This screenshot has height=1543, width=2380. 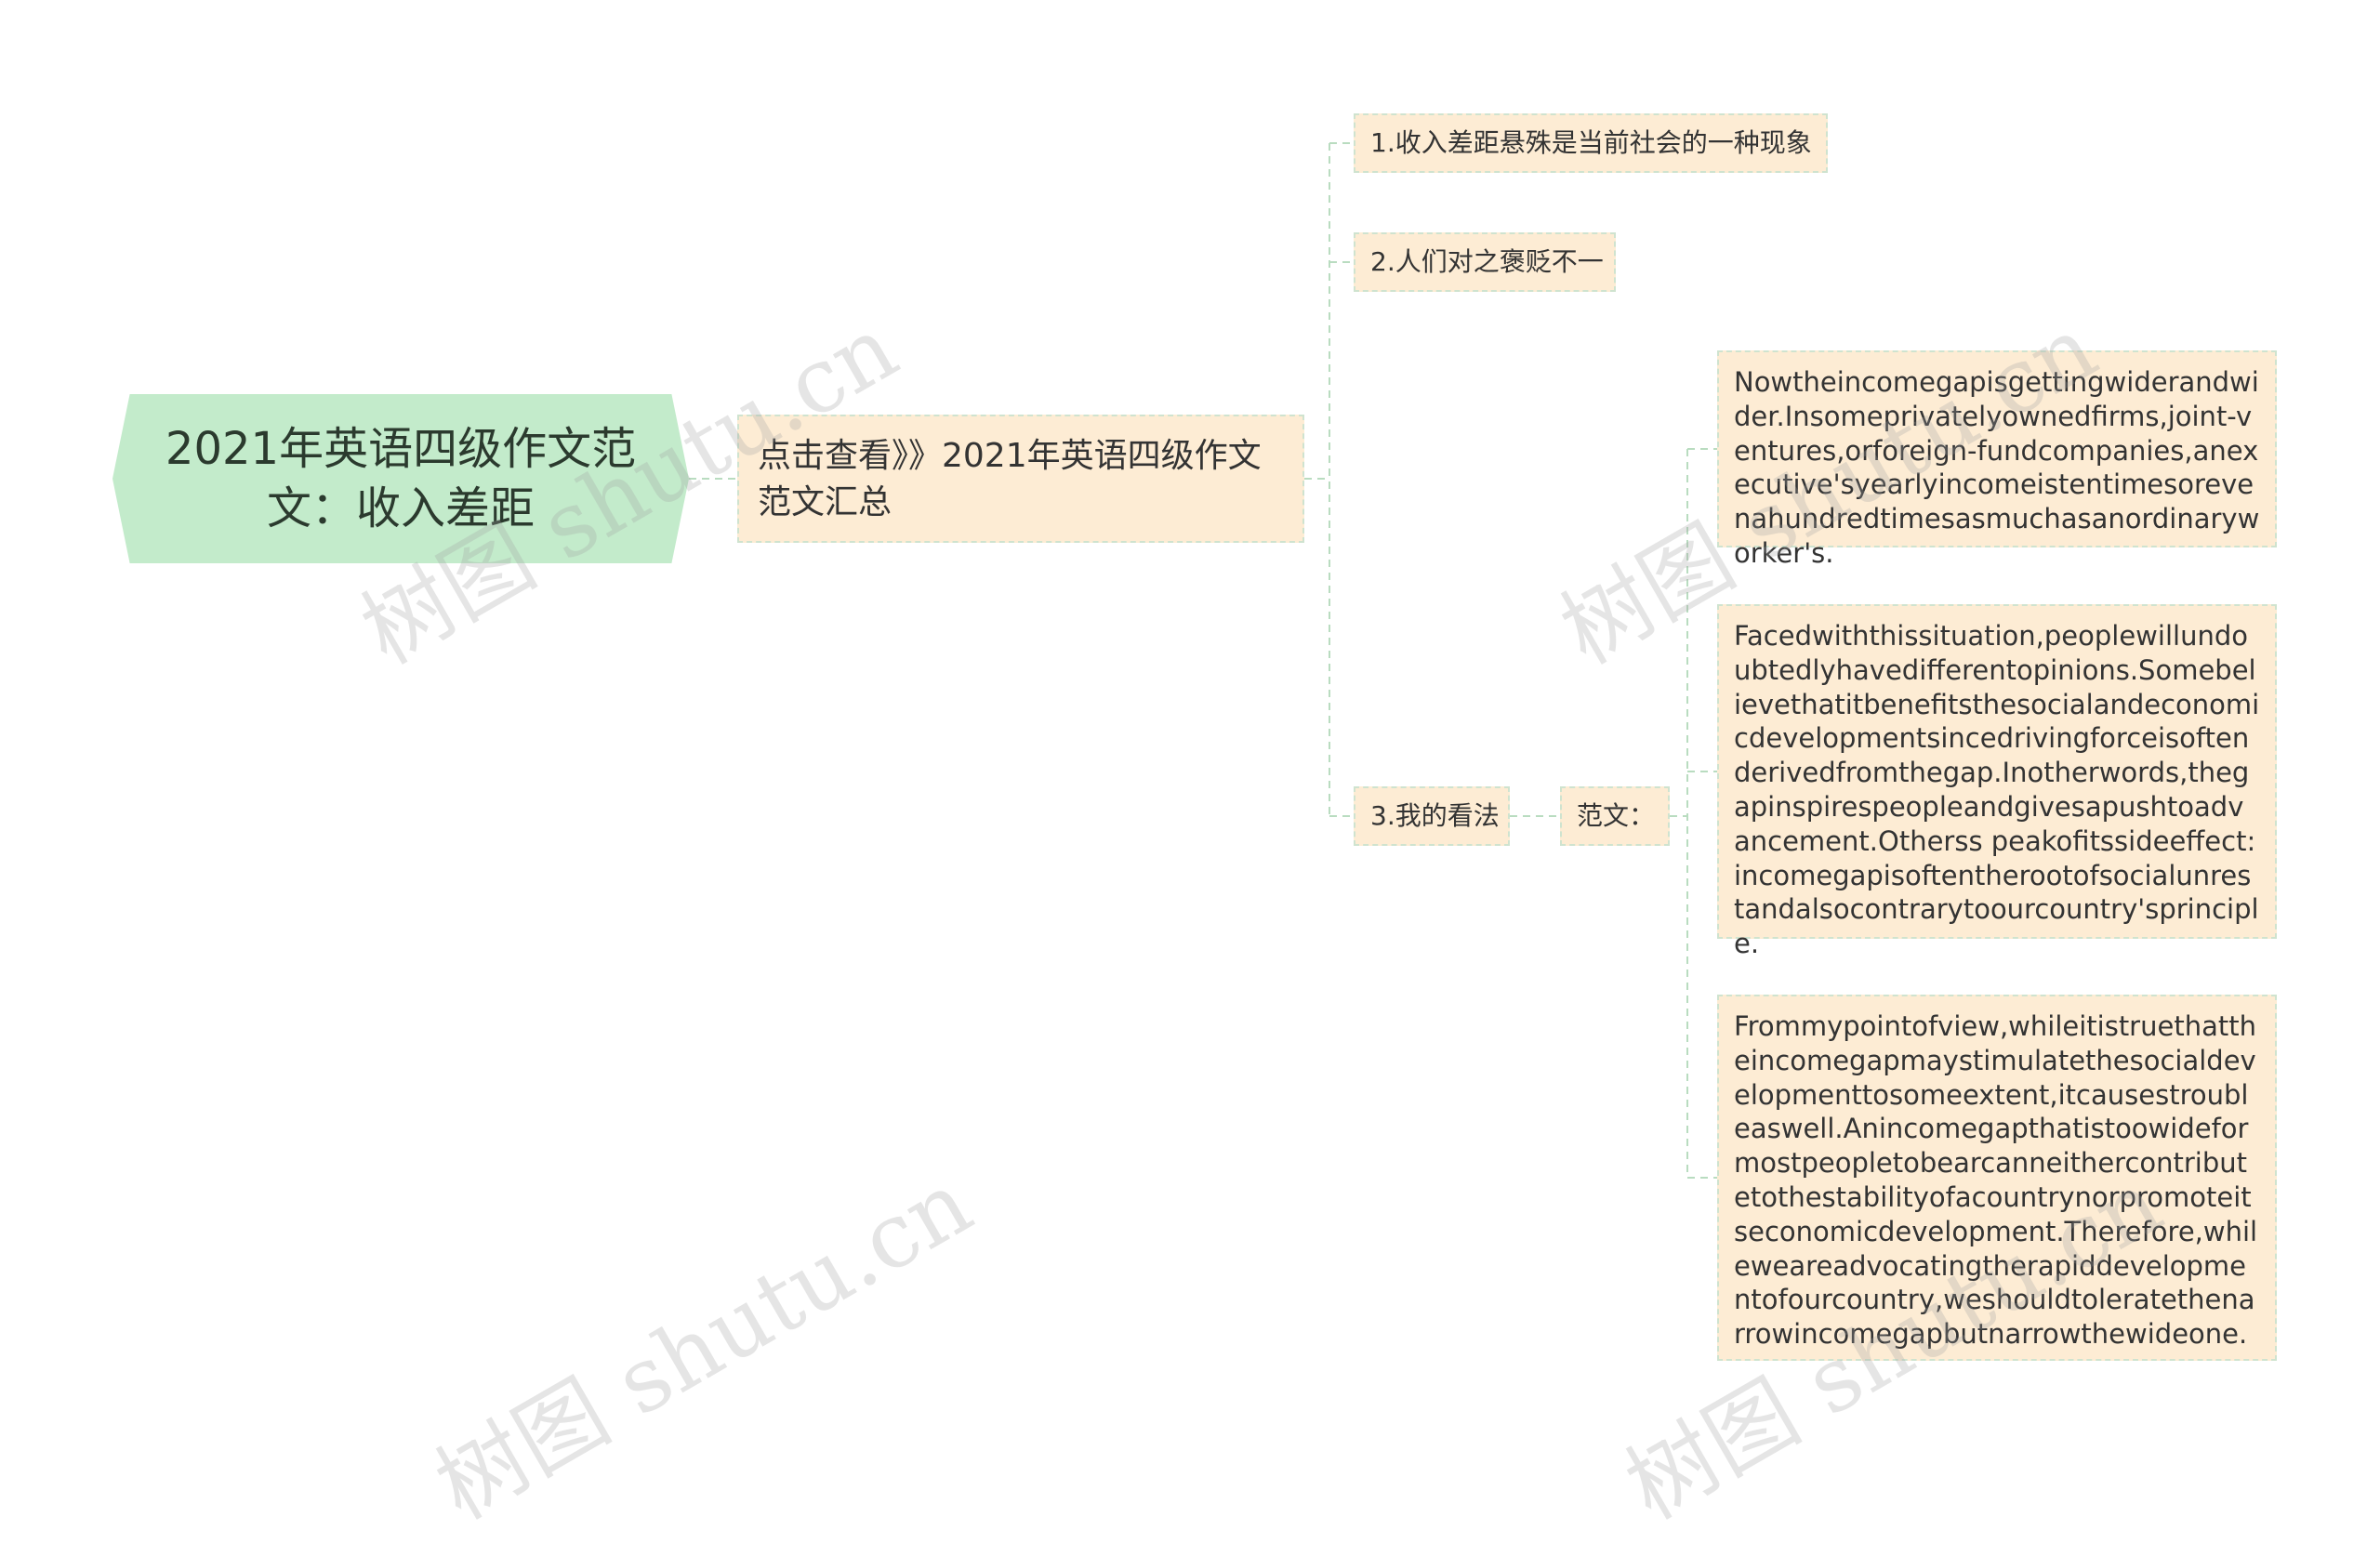 I want to click on branch-node-summary-link: 点击查看》》2021年英语四级作文范文汇总, so click(x=1020, y=479).